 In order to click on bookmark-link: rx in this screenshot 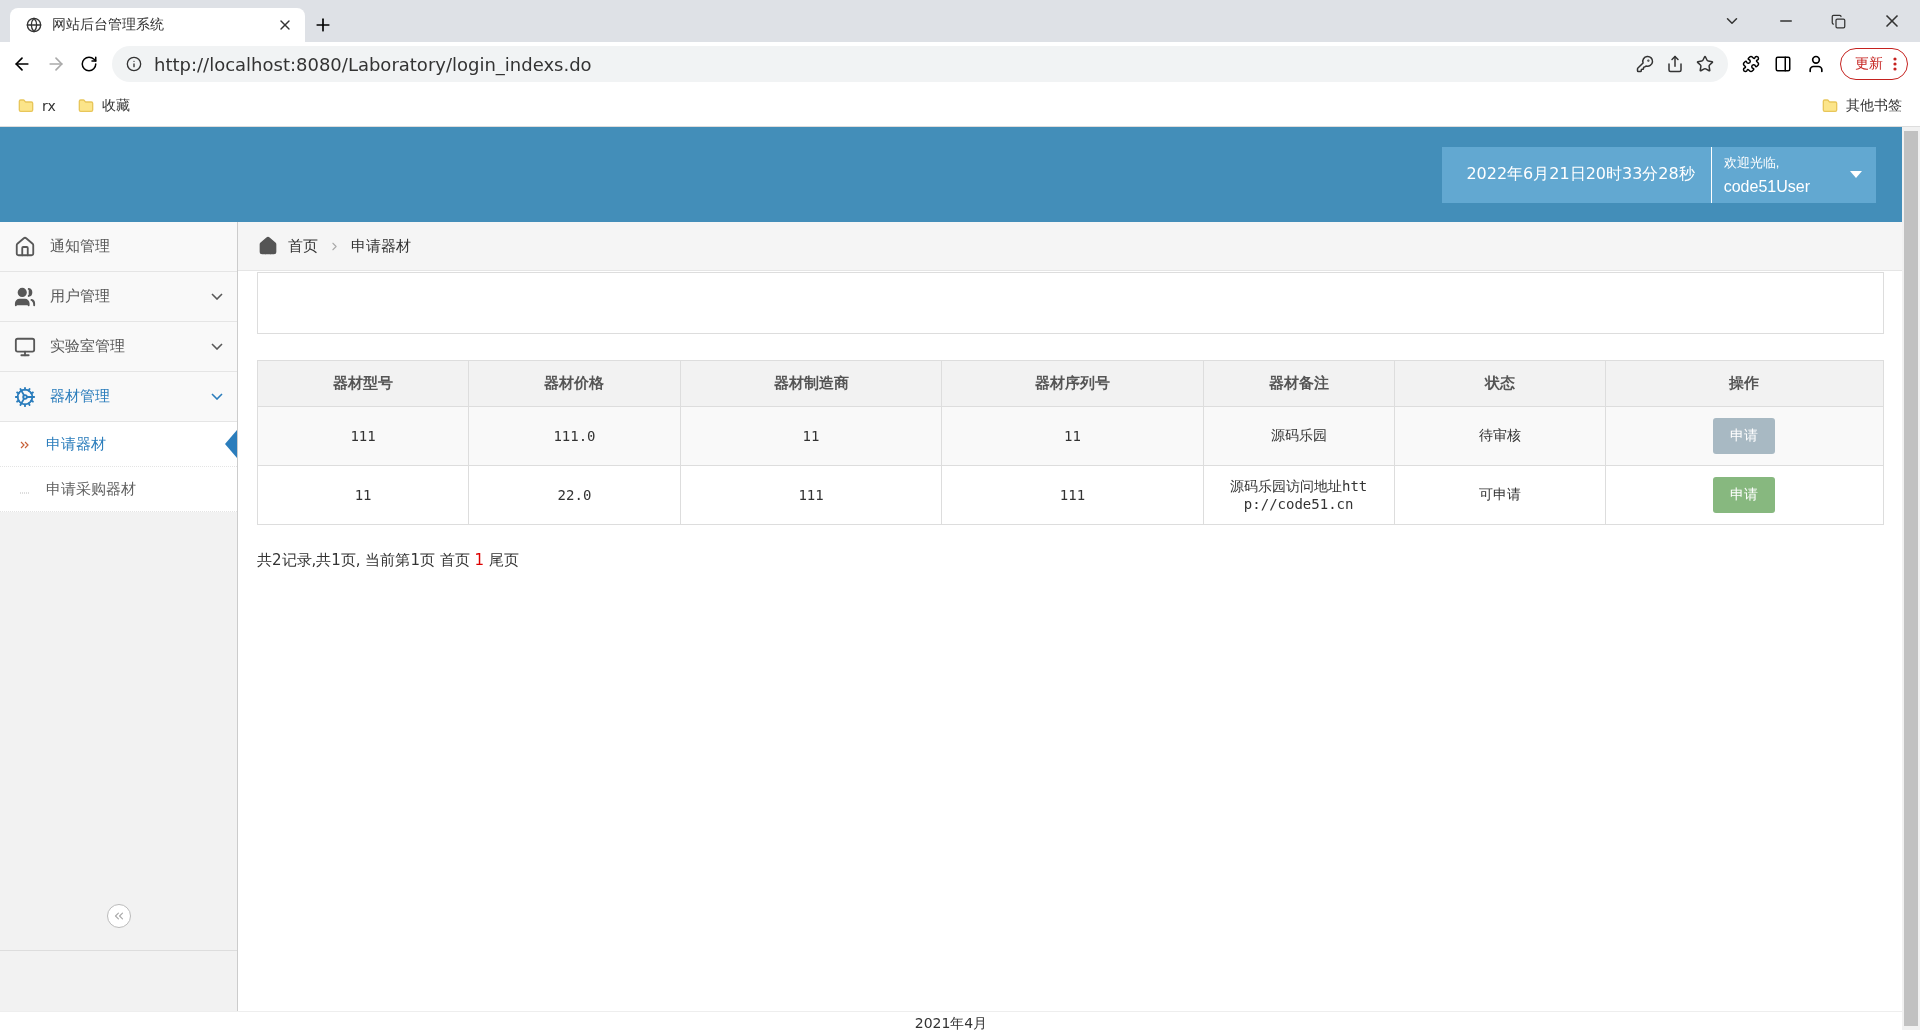, I will do `click(49, 106)`.